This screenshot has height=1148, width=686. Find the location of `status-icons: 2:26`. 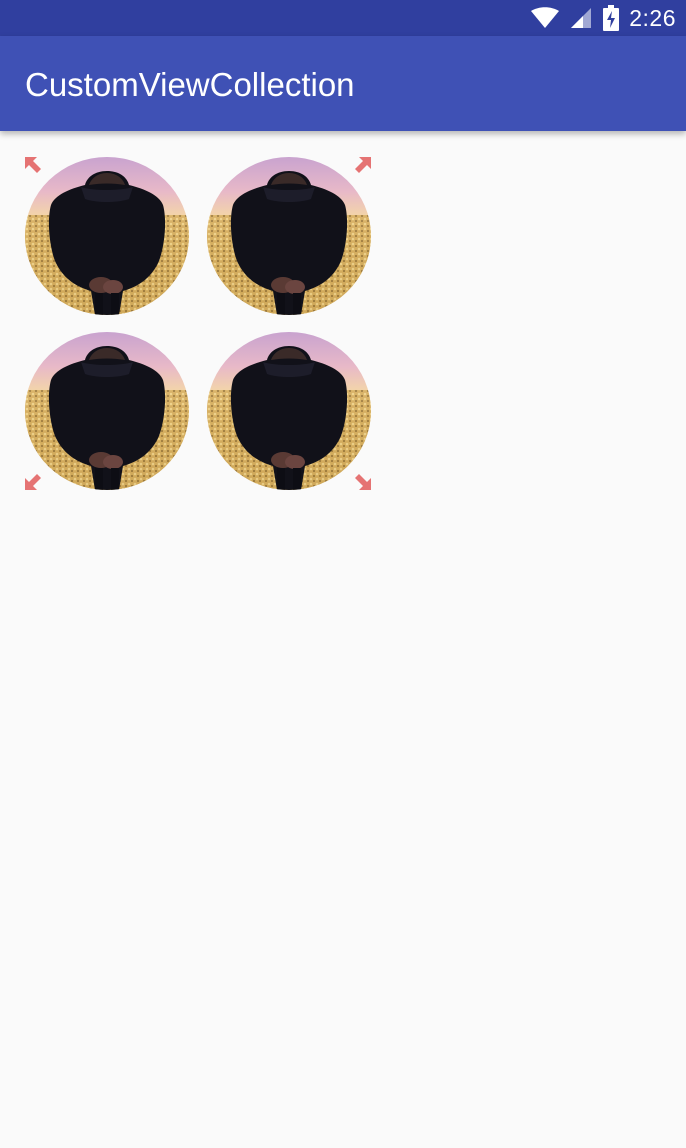

status-icons: 2:26 is located at coordinates (603, 18).